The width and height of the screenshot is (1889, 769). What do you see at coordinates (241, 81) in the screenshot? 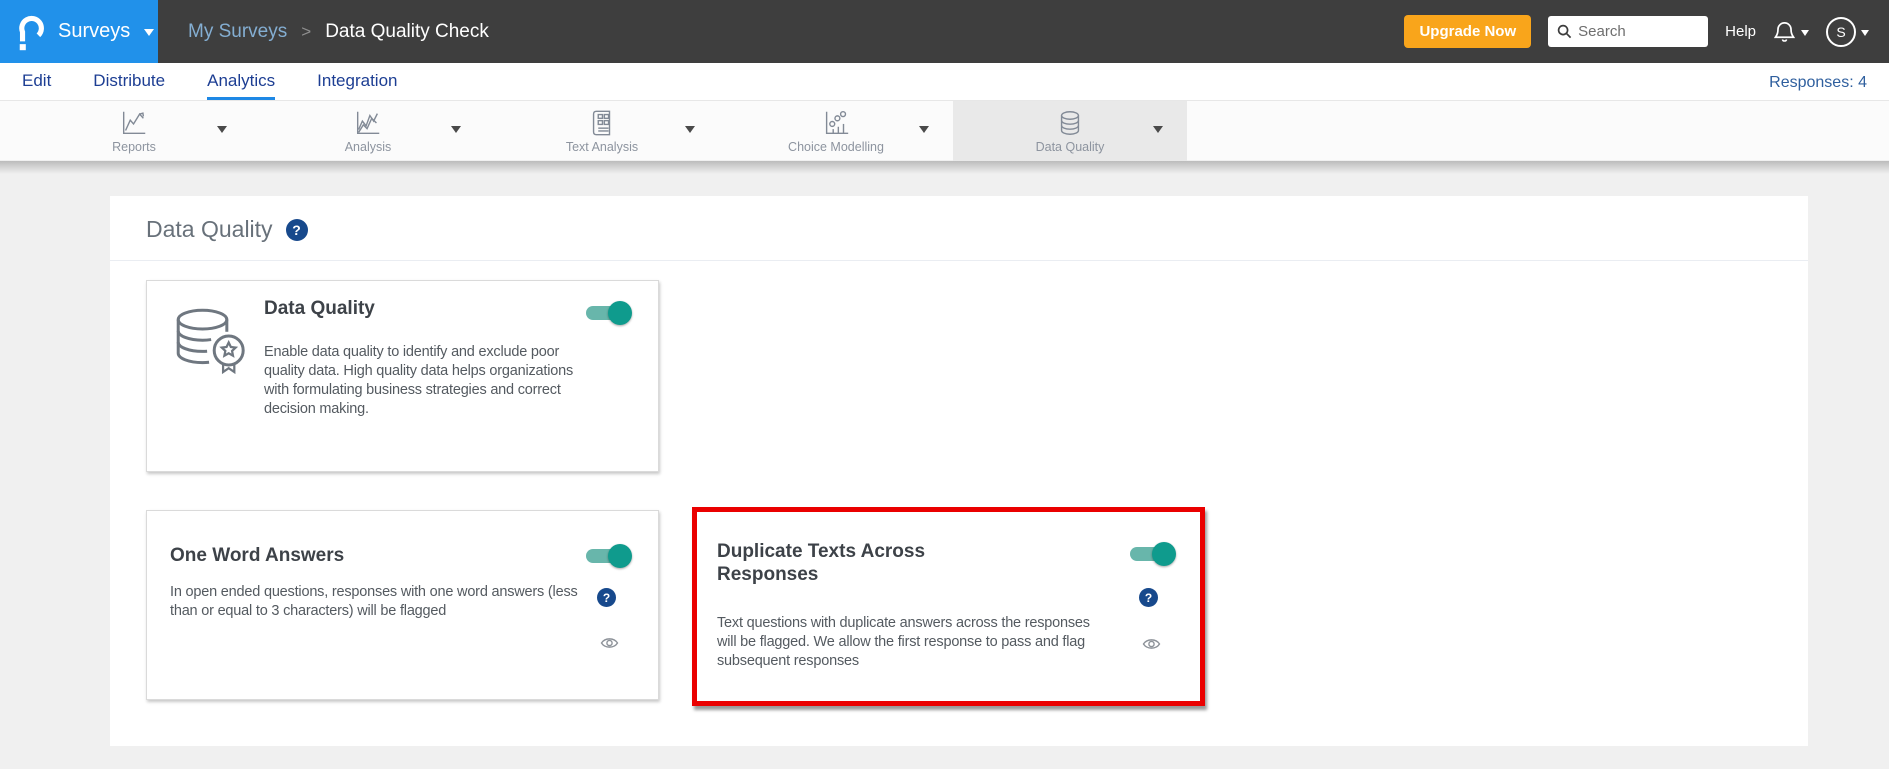
I see `nav-item-analytics: Analytics` at bounding box center [241, 81].